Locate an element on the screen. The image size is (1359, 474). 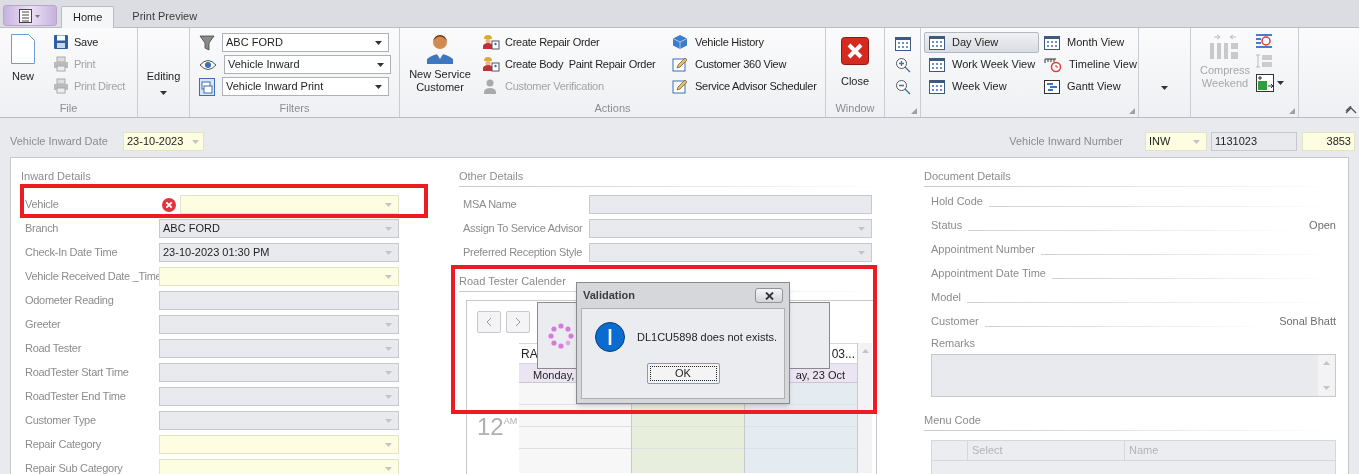
next-button is located at coordinates (518, 322).